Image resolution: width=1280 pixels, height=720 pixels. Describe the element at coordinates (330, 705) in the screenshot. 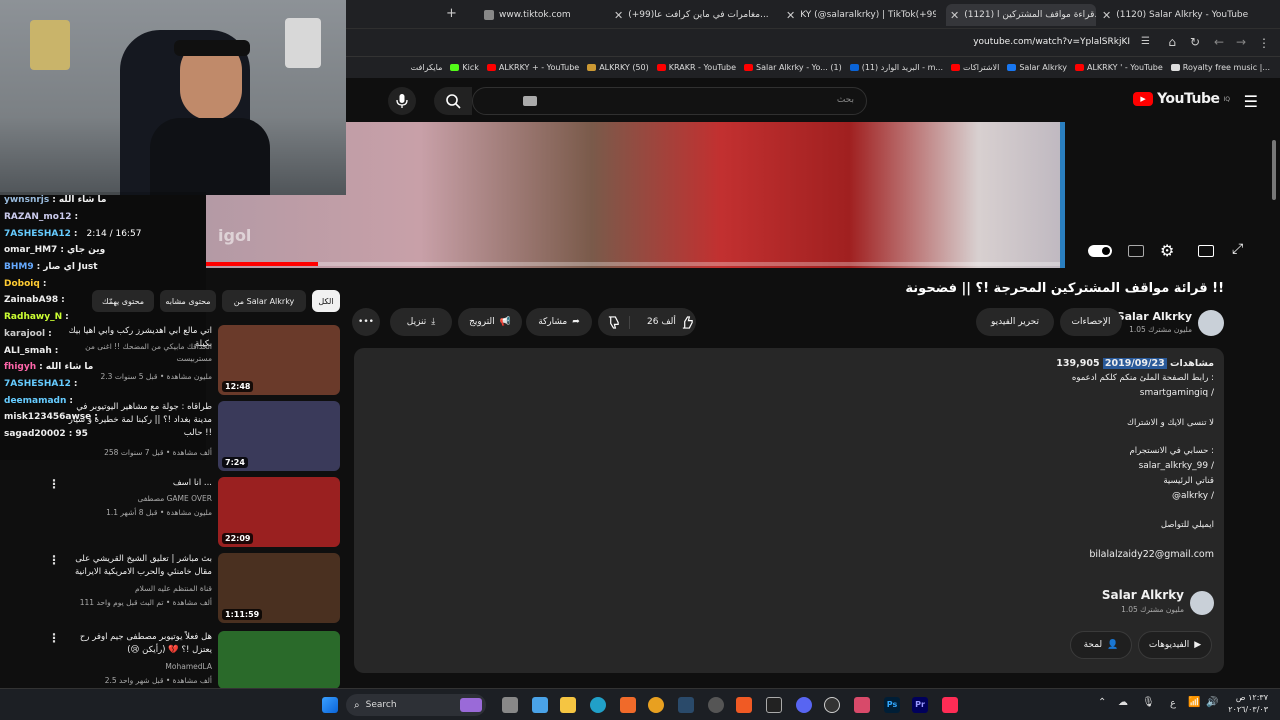

I see `windows-start-icon` at that location.